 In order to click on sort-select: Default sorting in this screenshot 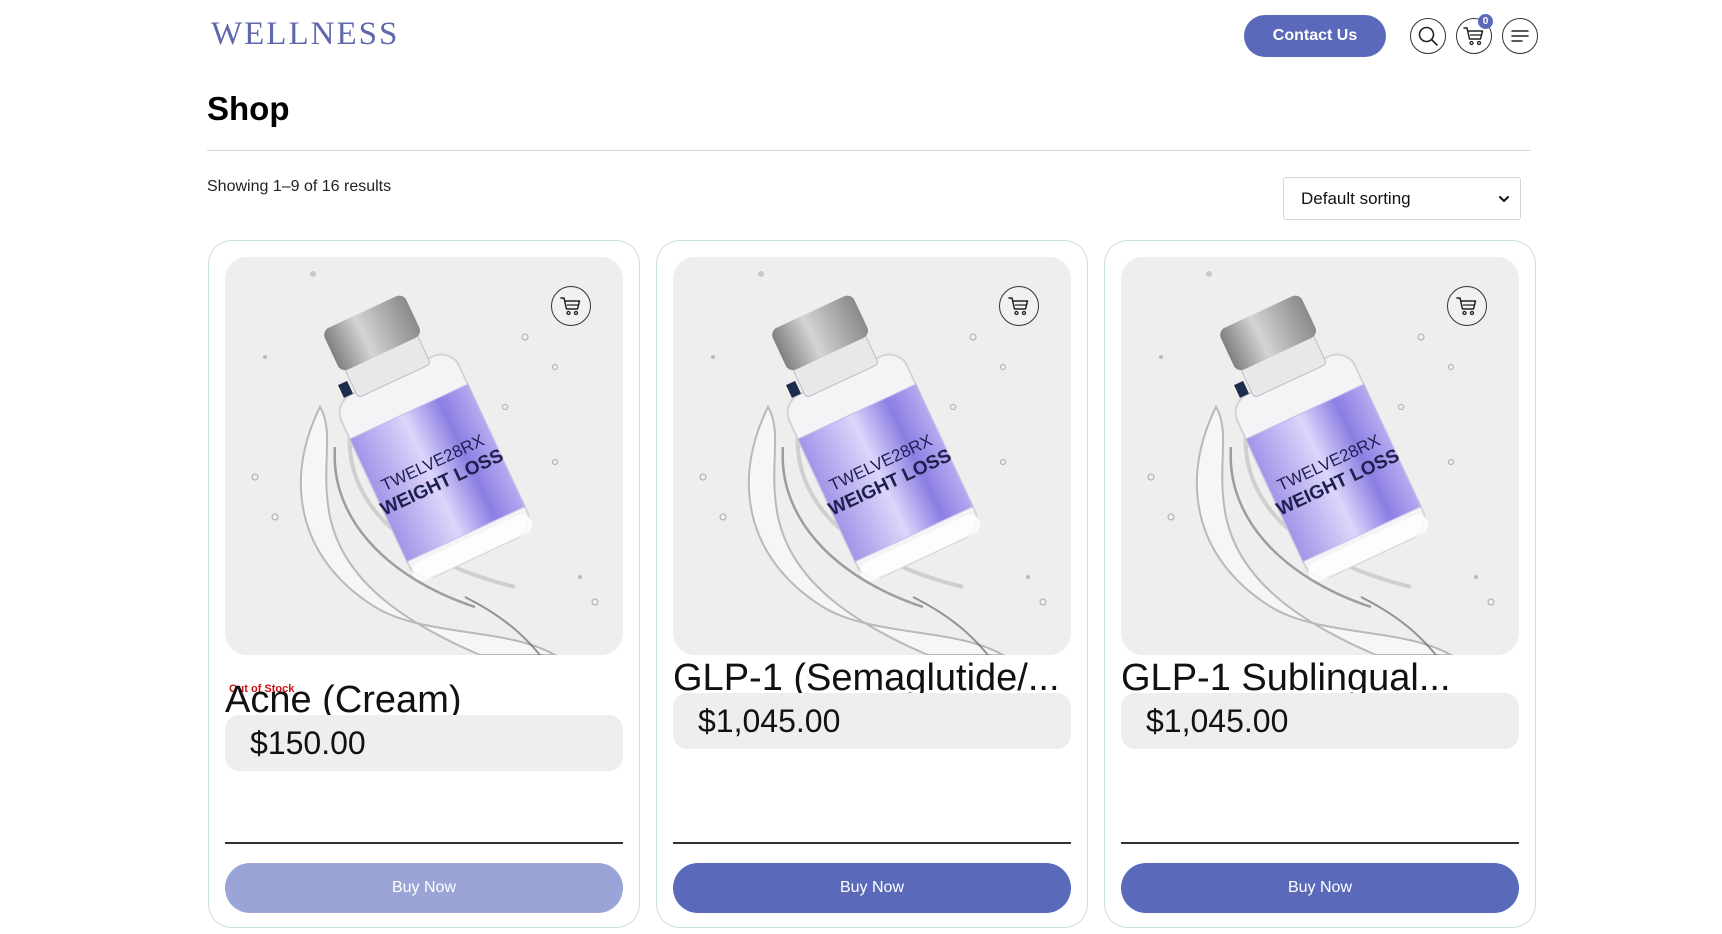, I will do `click(1402, 198)`.